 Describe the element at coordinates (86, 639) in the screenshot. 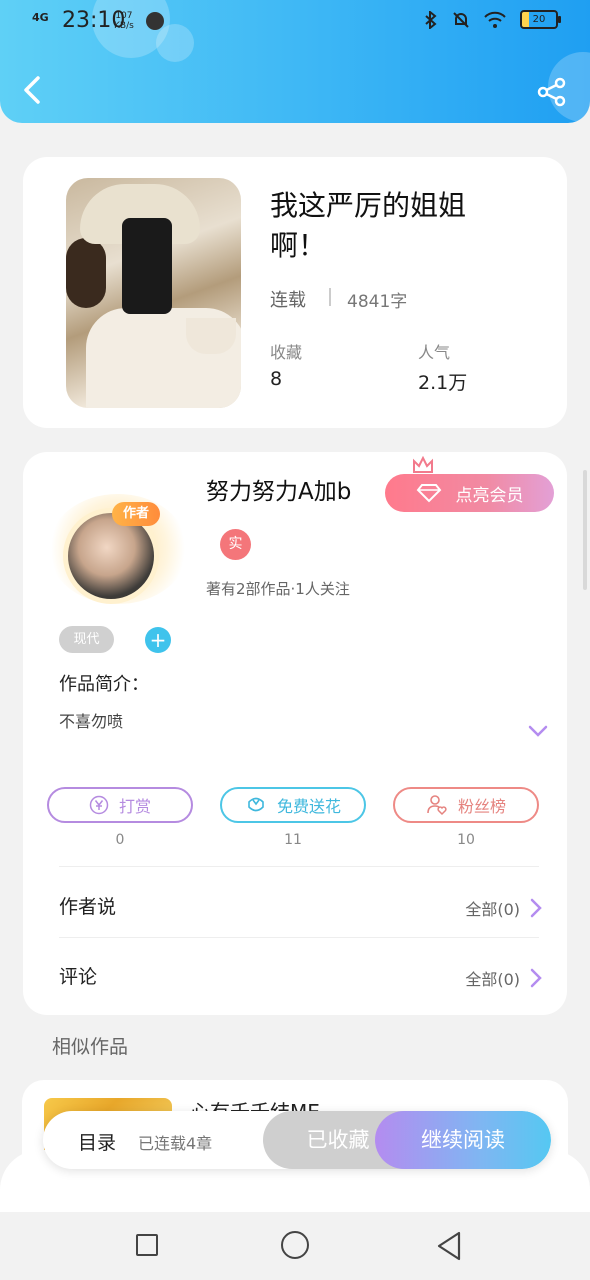

I see `genre-tag: 现代` at that location.